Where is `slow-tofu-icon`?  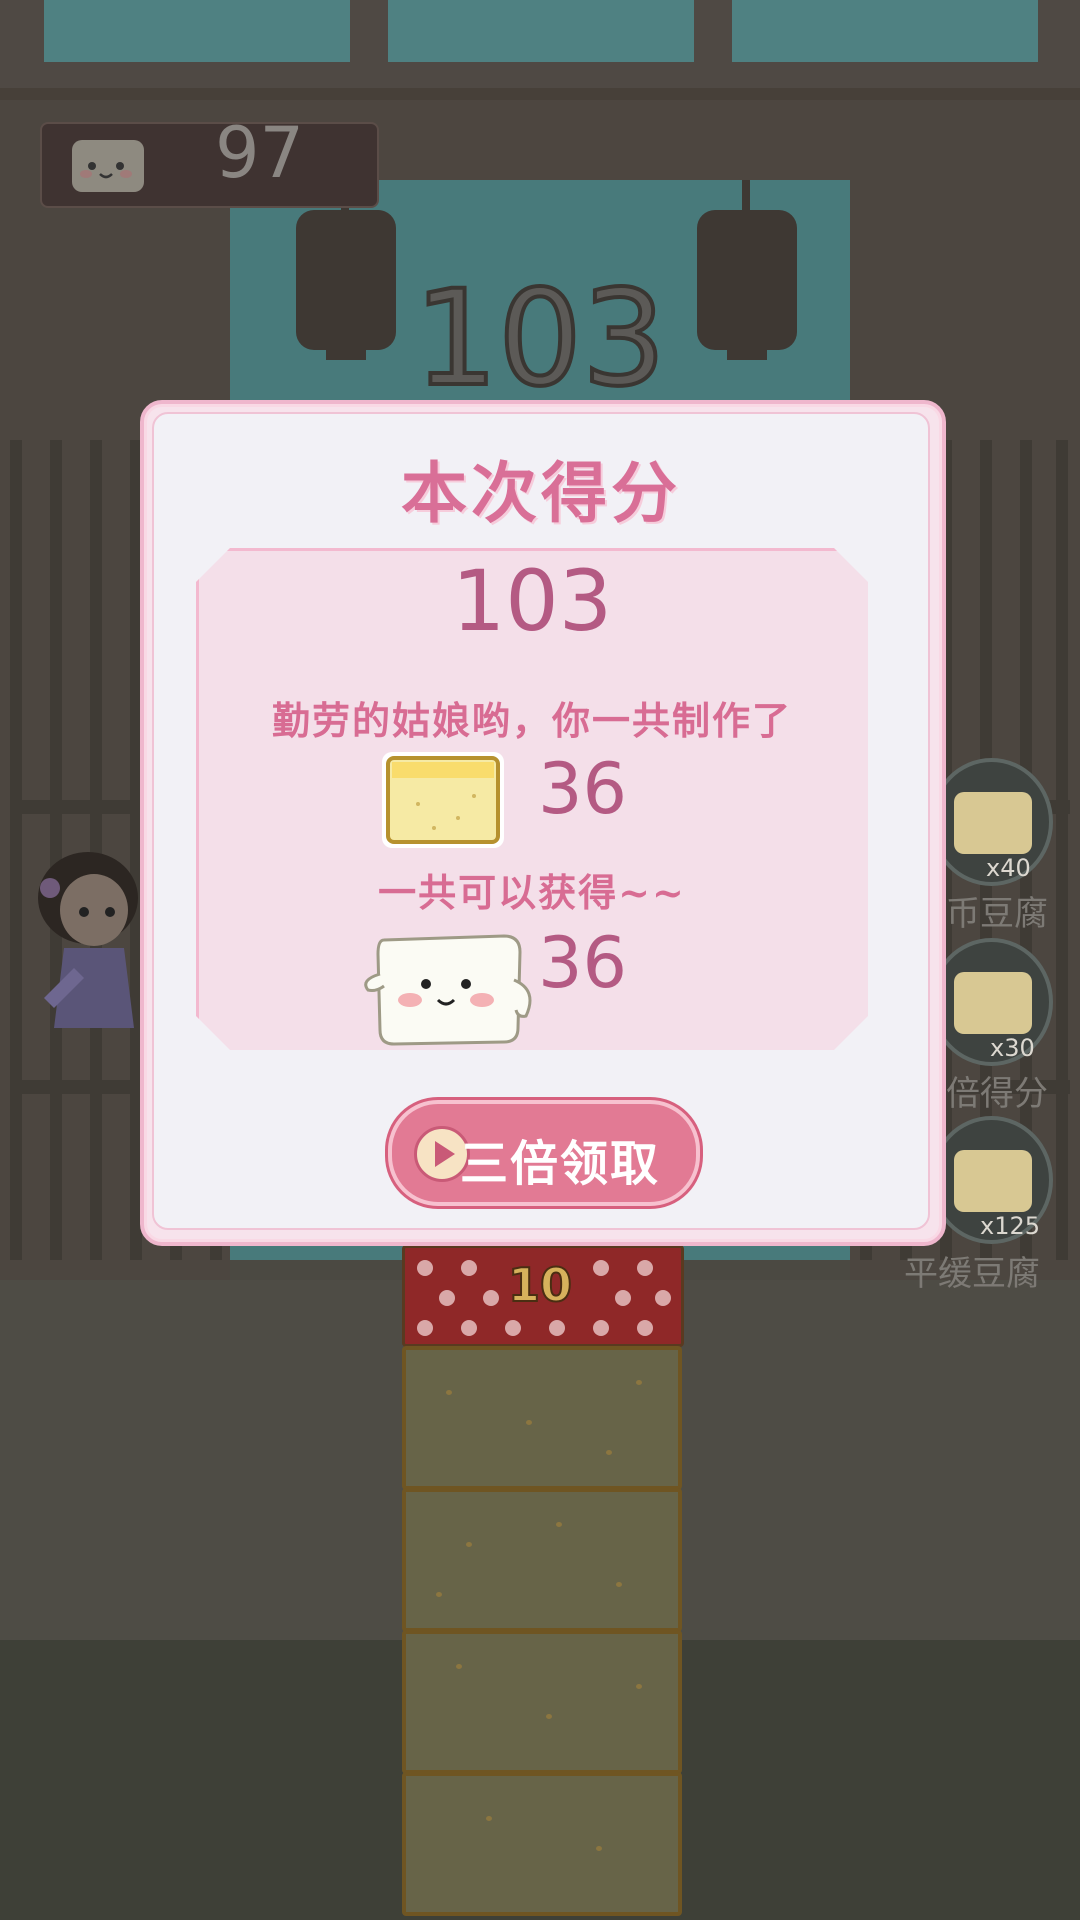 slow-tofu-icon is located at coordinates (993, 1181).